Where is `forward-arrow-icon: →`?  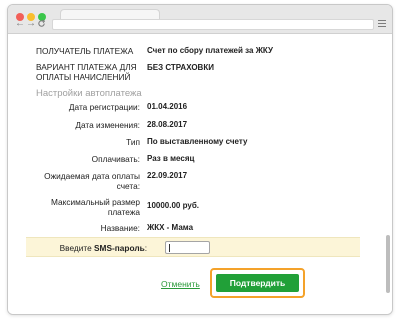
forward-arrow-icon: → is located at coordinates (31, 24).